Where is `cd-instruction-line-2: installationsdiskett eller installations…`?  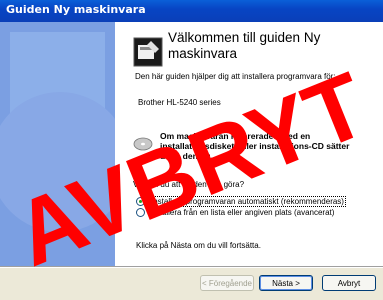 cd-instruction-line-2: installationsdiskett eller installations… is located at coordinates (255, 146).